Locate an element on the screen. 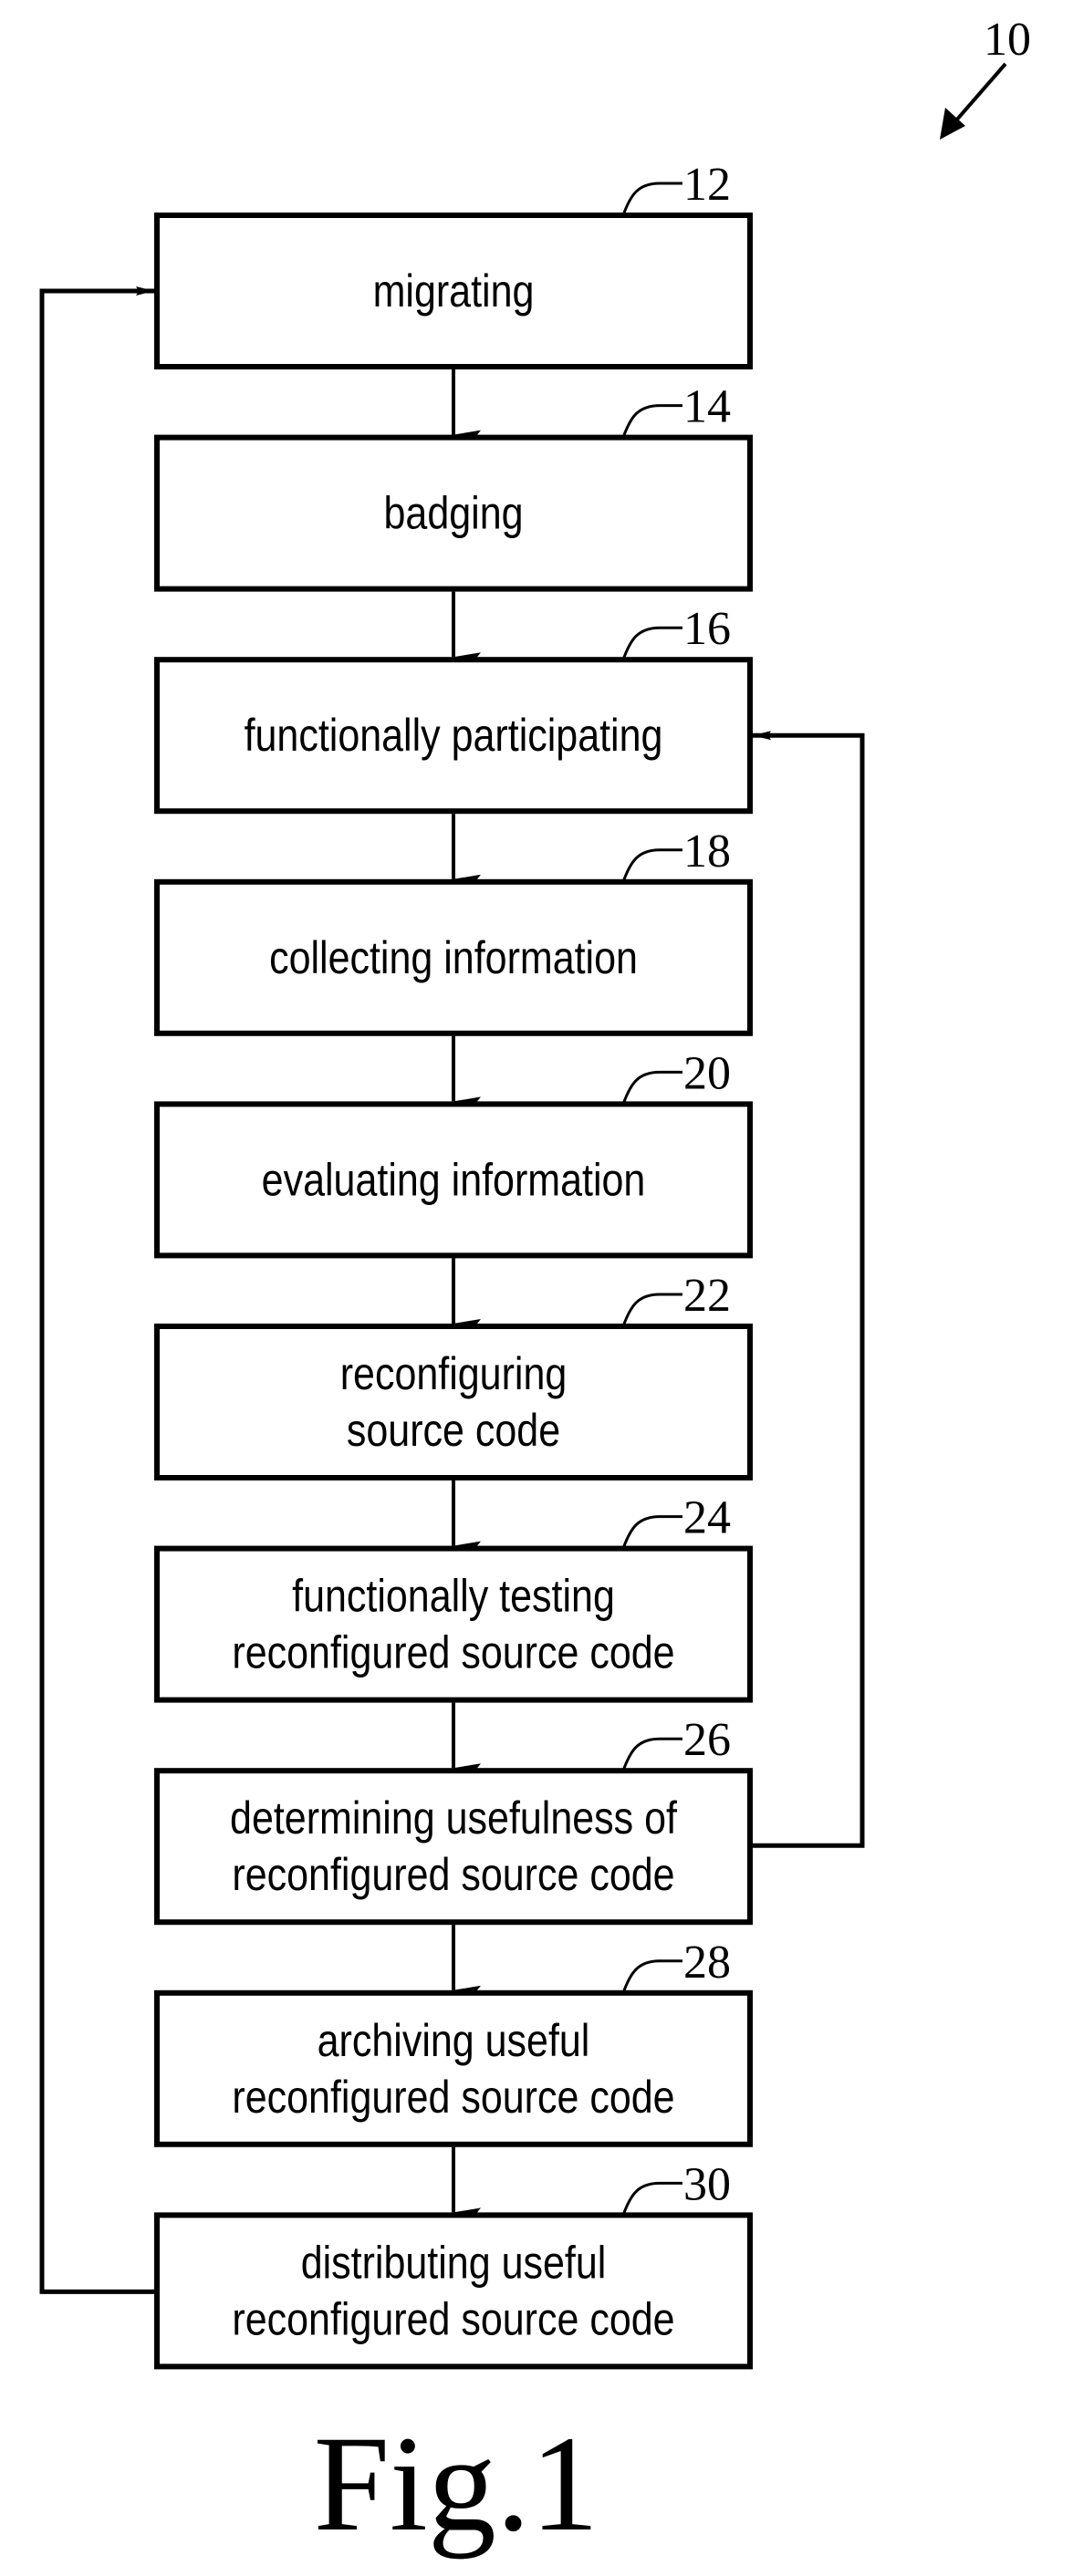 The image size is (1073, 2576). step-label: reconfiguring is located at coordinates (454, 1374).